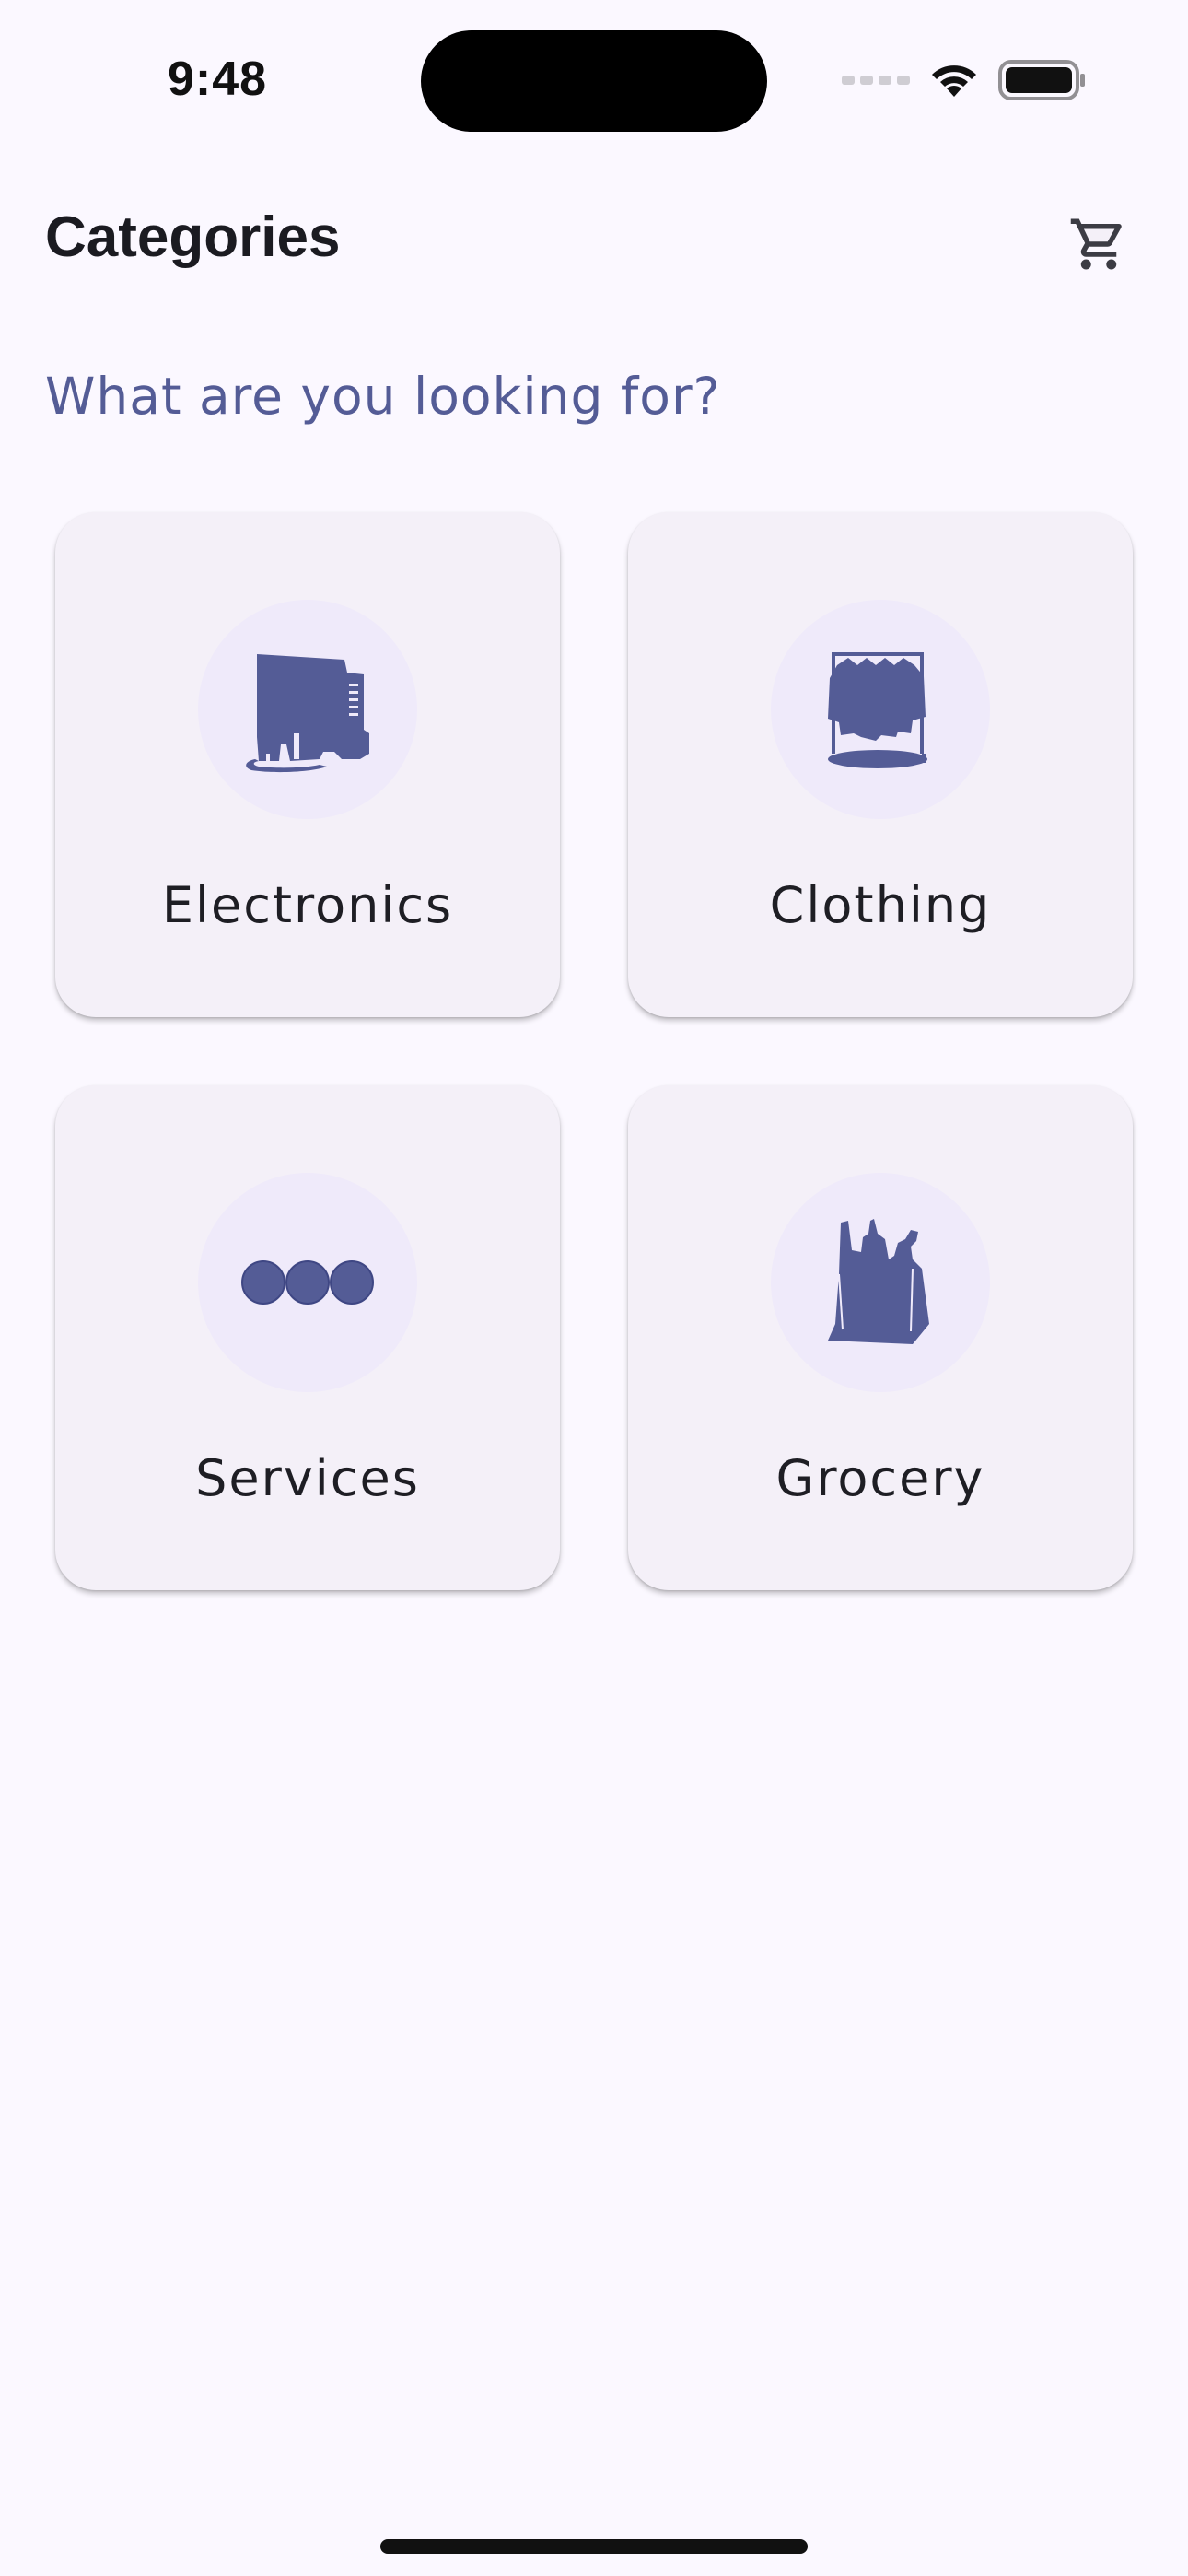  Describe the element at coordinates (876, 80) in the screenshot. I see `signal-icon` at that location.